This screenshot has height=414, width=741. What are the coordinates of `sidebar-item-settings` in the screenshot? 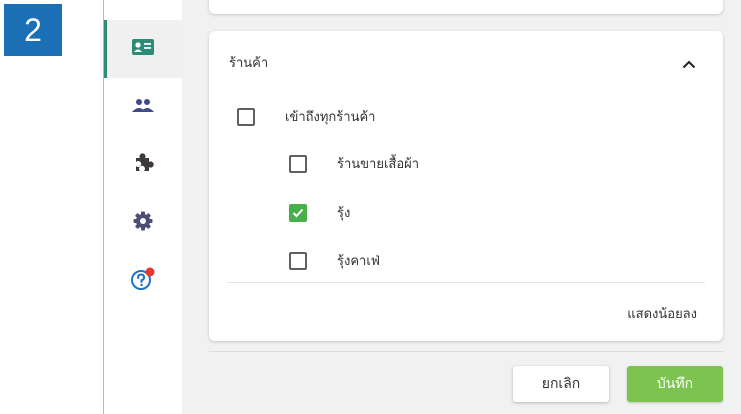 It's located at (143, 223).